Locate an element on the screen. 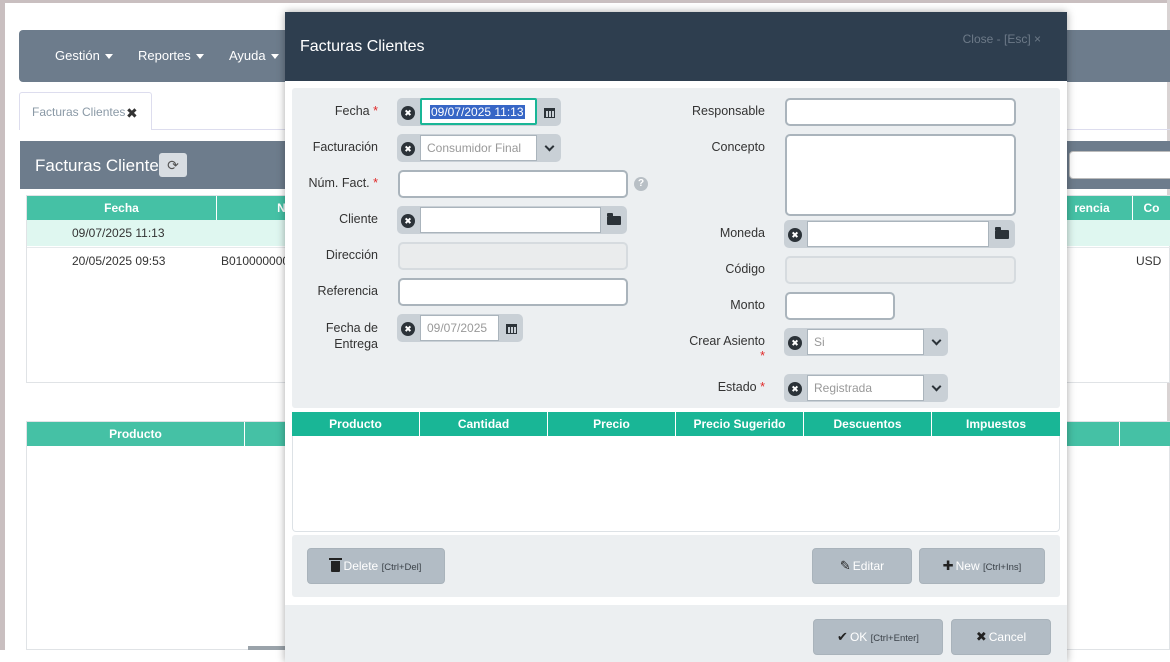  fecha-label-text: Fecha is located at coordinates (352, 111).